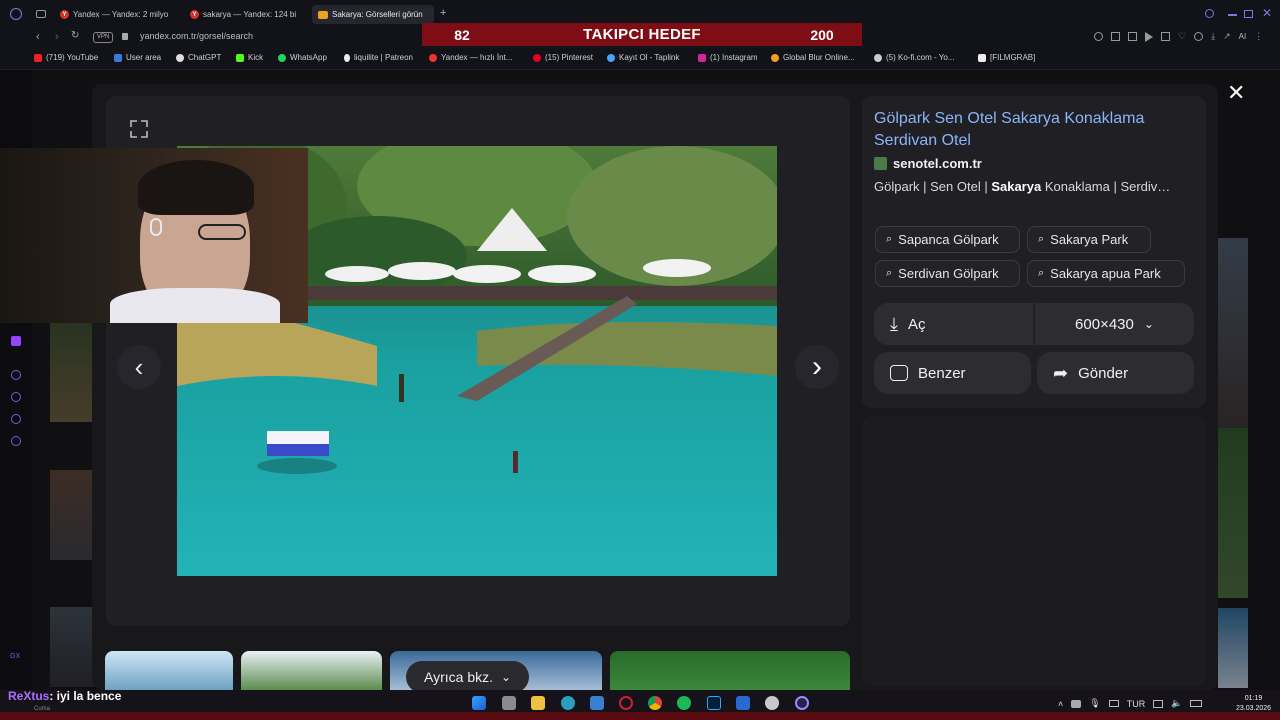  I want to click on app-icon, so click(743, 703).